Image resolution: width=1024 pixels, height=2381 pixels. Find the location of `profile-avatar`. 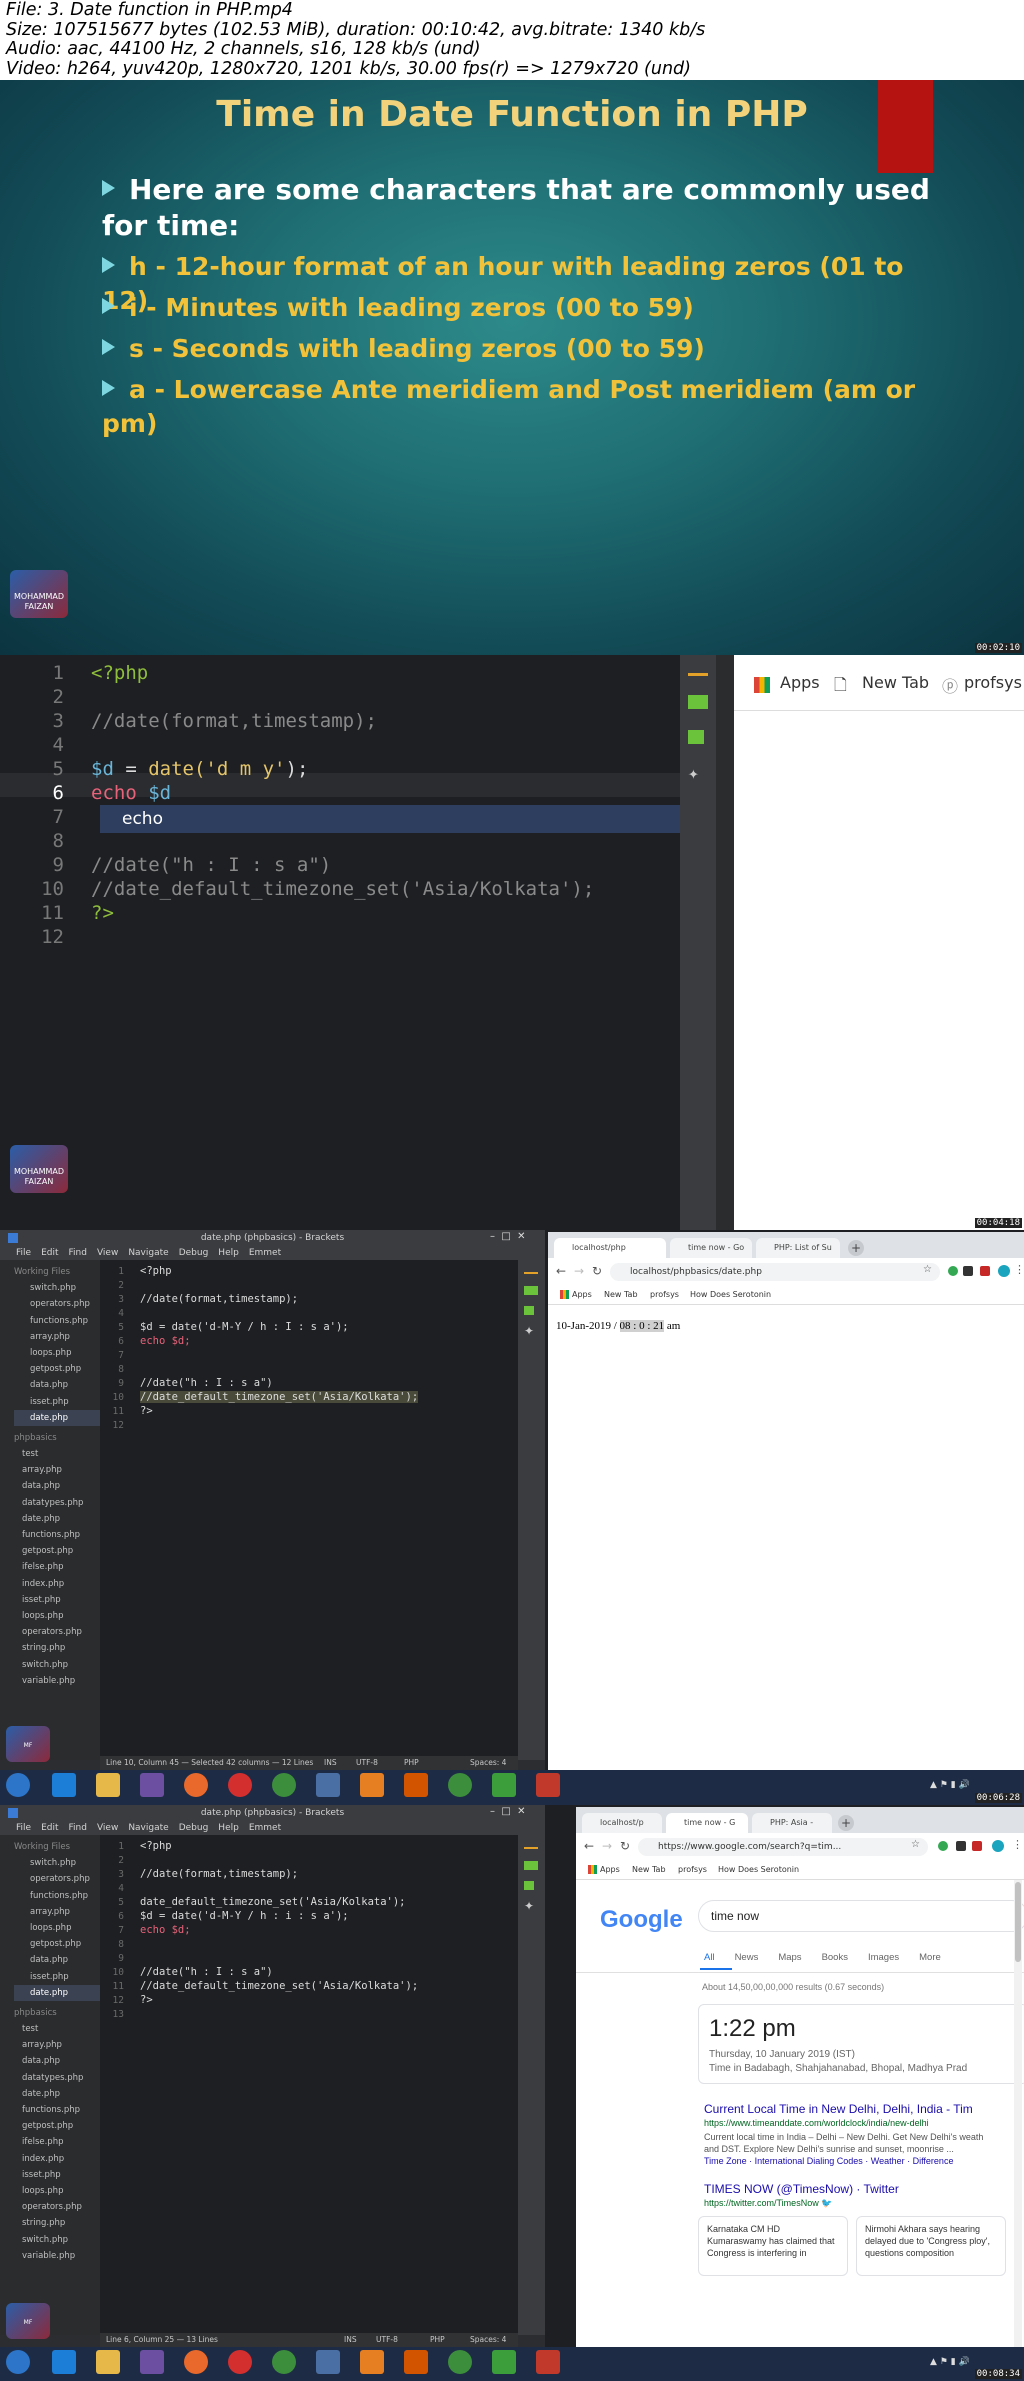

profile-avatar is located at coordinates (998, 1846).